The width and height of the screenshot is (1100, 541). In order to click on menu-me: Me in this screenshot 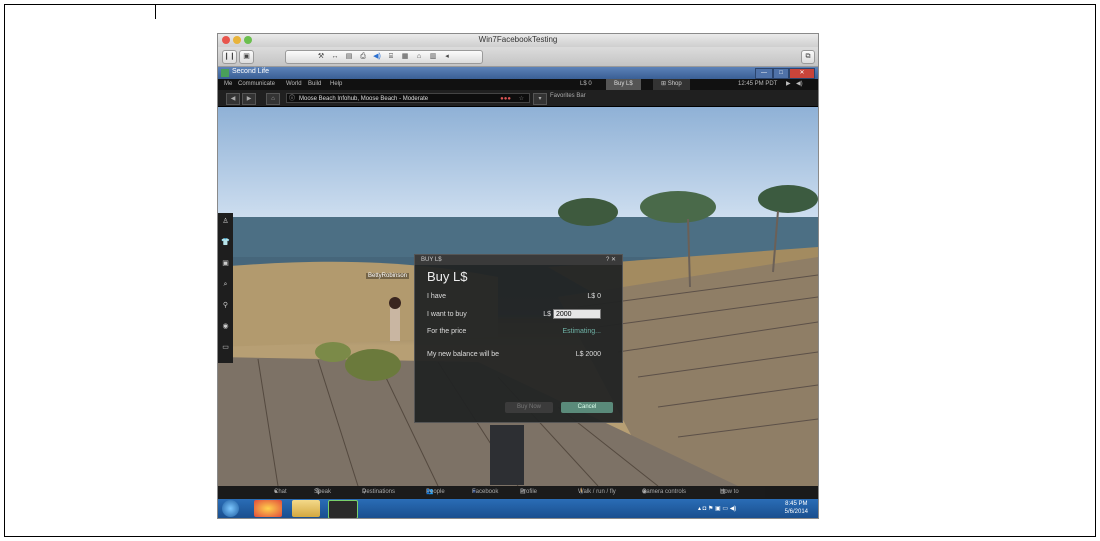, I will do `click(228, 84)`.